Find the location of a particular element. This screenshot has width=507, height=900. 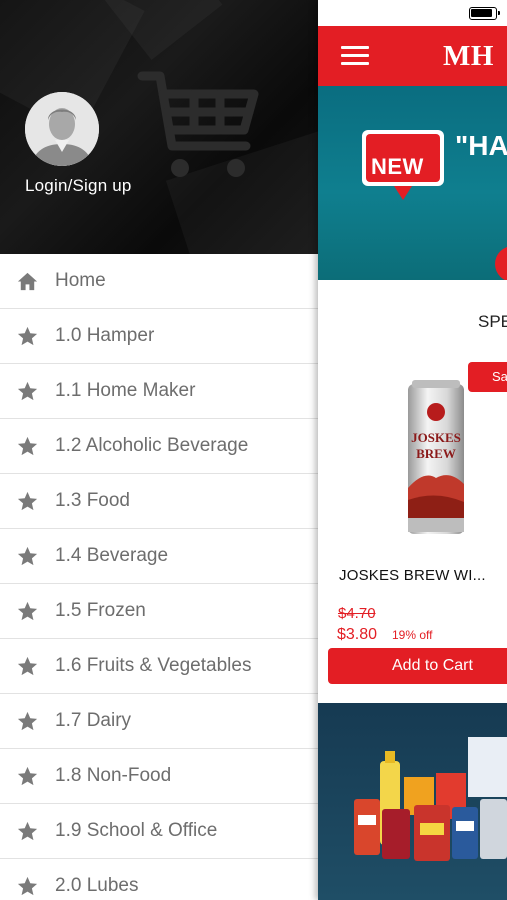

menu-item-label: 1.0 Hamper is located at coordinates (105, 335).